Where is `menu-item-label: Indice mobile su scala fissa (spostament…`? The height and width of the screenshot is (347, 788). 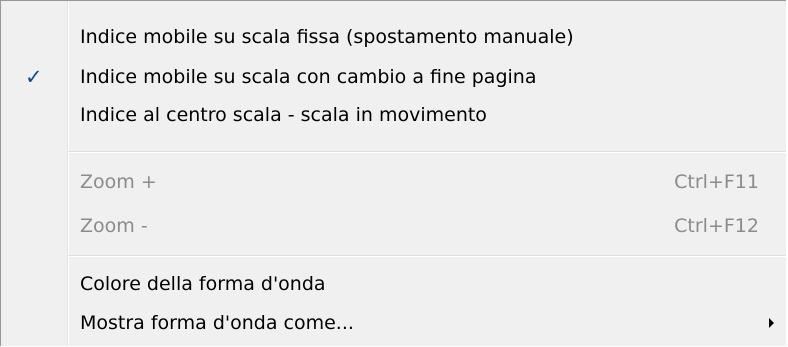 menu-item-label: Indice mobile su scala fissa (spostament… is located at coordinates (327, 37).